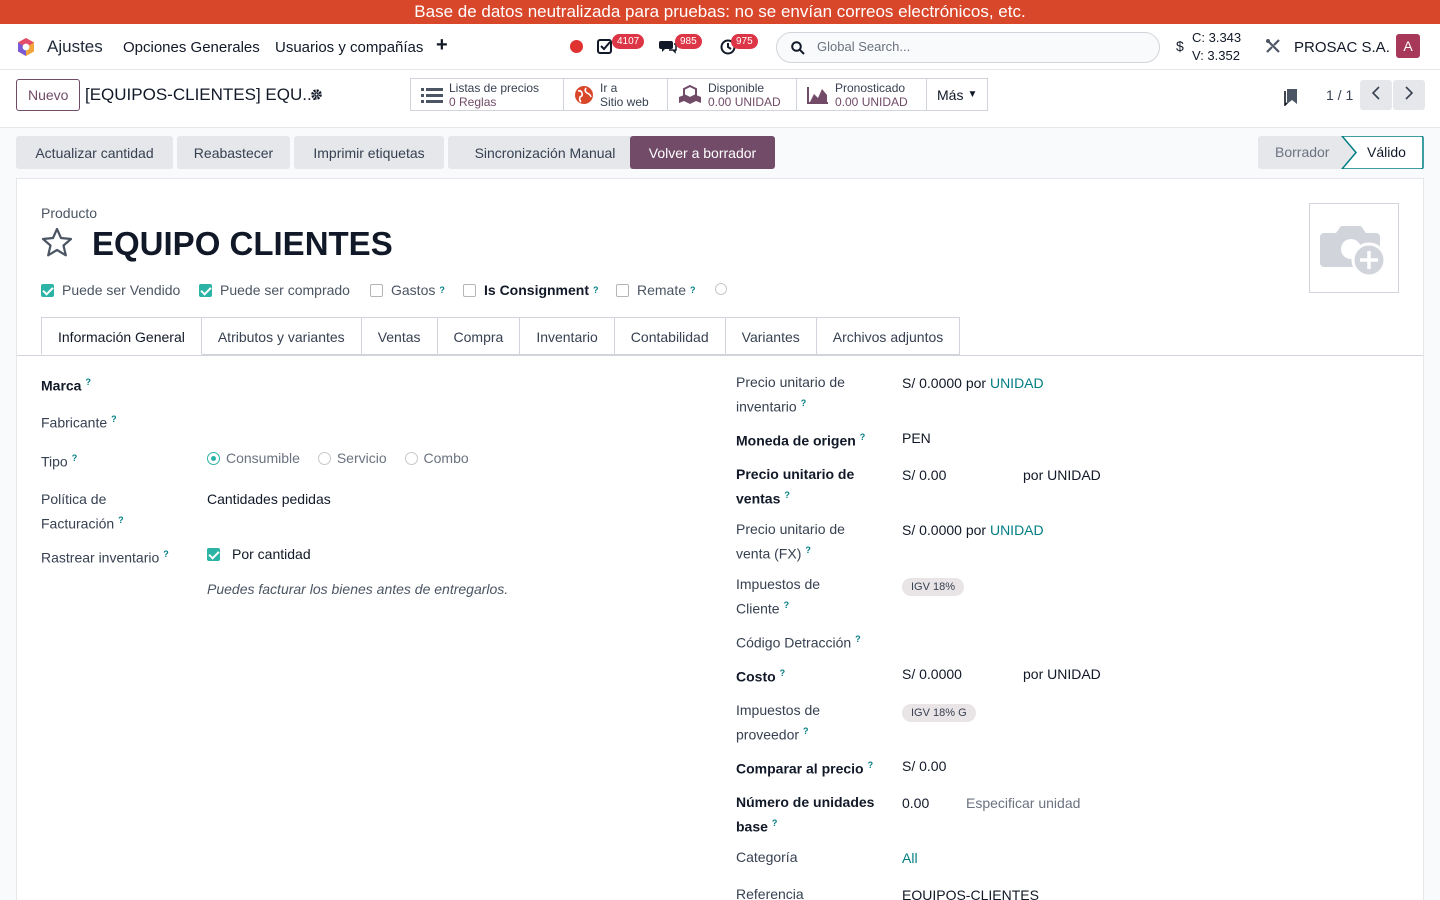 This screenshot has width=1440, height=900. What do you see at coordinates (487, 94) in the screenshot?
I see `smart-button-pricelists: Listas de precios 0 Reglas` at bounding box center [487, 94].